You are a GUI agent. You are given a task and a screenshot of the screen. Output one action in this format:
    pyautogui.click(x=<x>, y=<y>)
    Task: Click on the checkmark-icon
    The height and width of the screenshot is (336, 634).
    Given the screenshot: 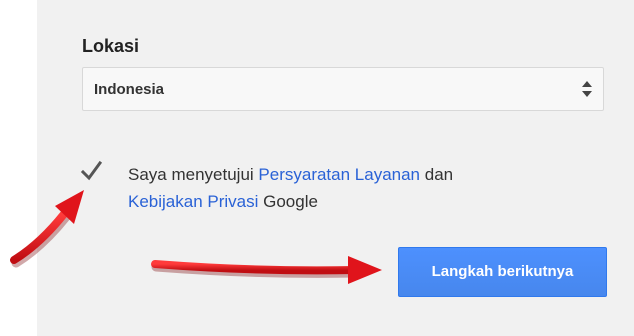 What is the action you would take?
    pyautogui.click(x=91, y=170)
    